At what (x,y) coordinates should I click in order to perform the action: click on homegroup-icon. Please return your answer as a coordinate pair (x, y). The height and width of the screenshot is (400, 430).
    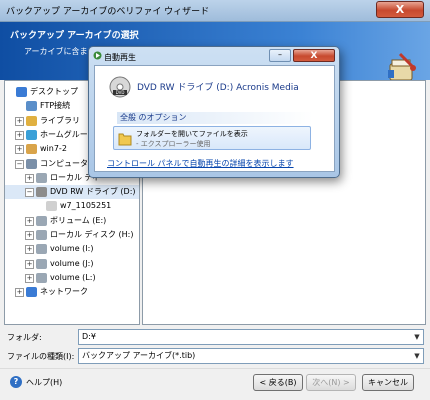
    Looking at the image, I should click on (31, 134).